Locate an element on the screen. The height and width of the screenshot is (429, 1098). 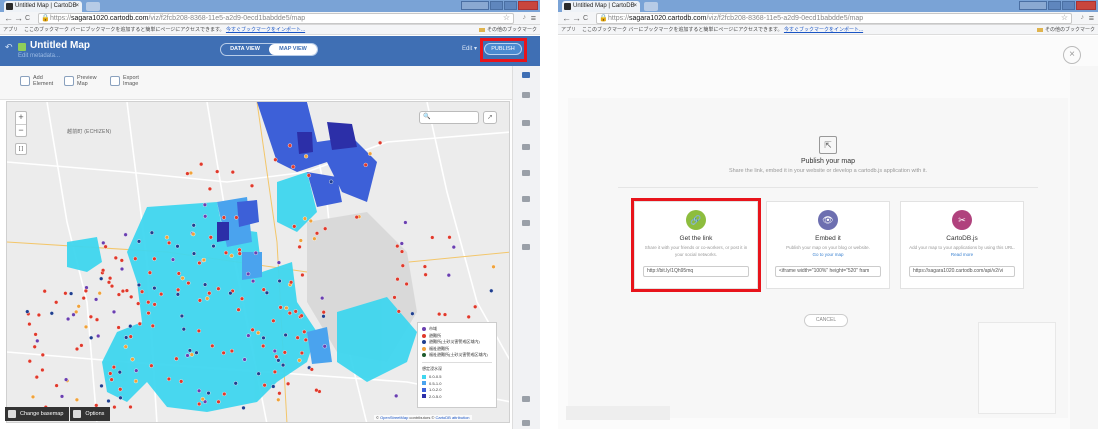
map-search-input: 🔍 is located at coordinates (449, 117).